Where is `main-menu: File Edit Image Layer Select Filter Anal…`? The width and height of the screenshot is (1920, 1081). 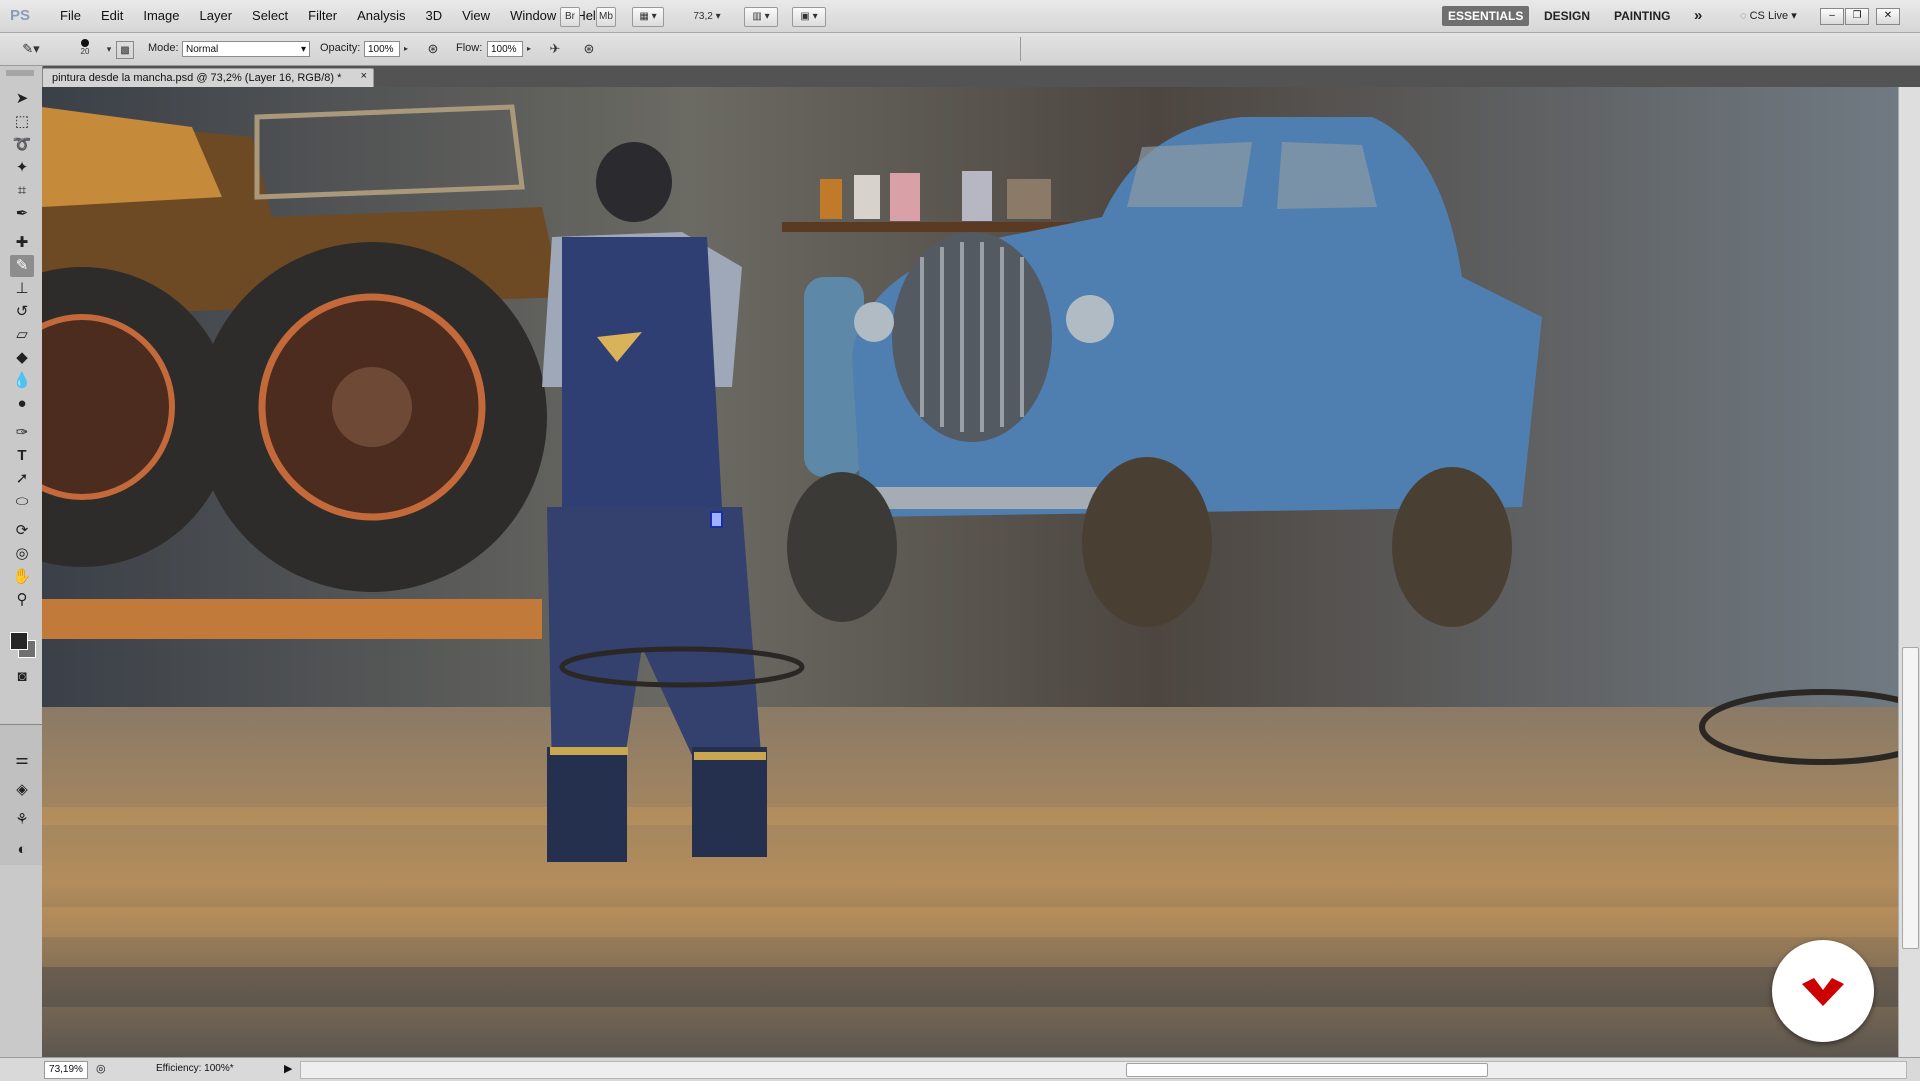 main-menu: File Edit Image Layer Select Filter Anal… is located at coordinates (331, 16).